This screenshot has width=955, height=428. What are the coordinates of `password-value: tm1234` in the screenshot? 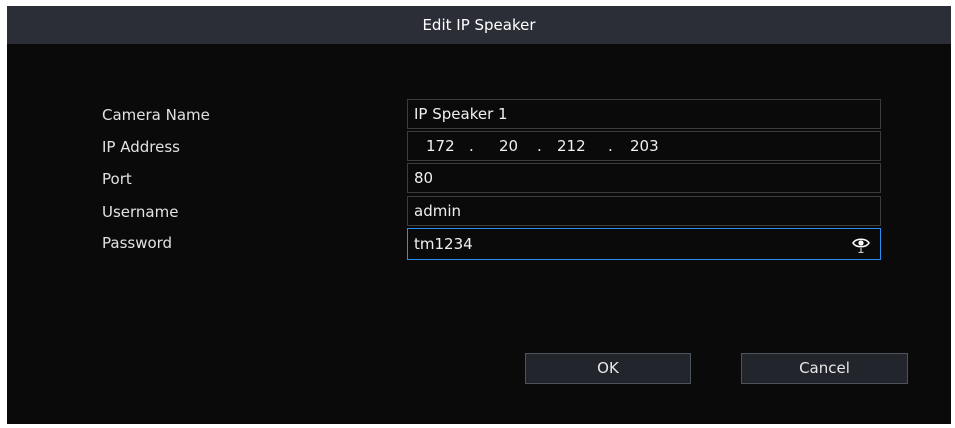 It's located at (443, 244).